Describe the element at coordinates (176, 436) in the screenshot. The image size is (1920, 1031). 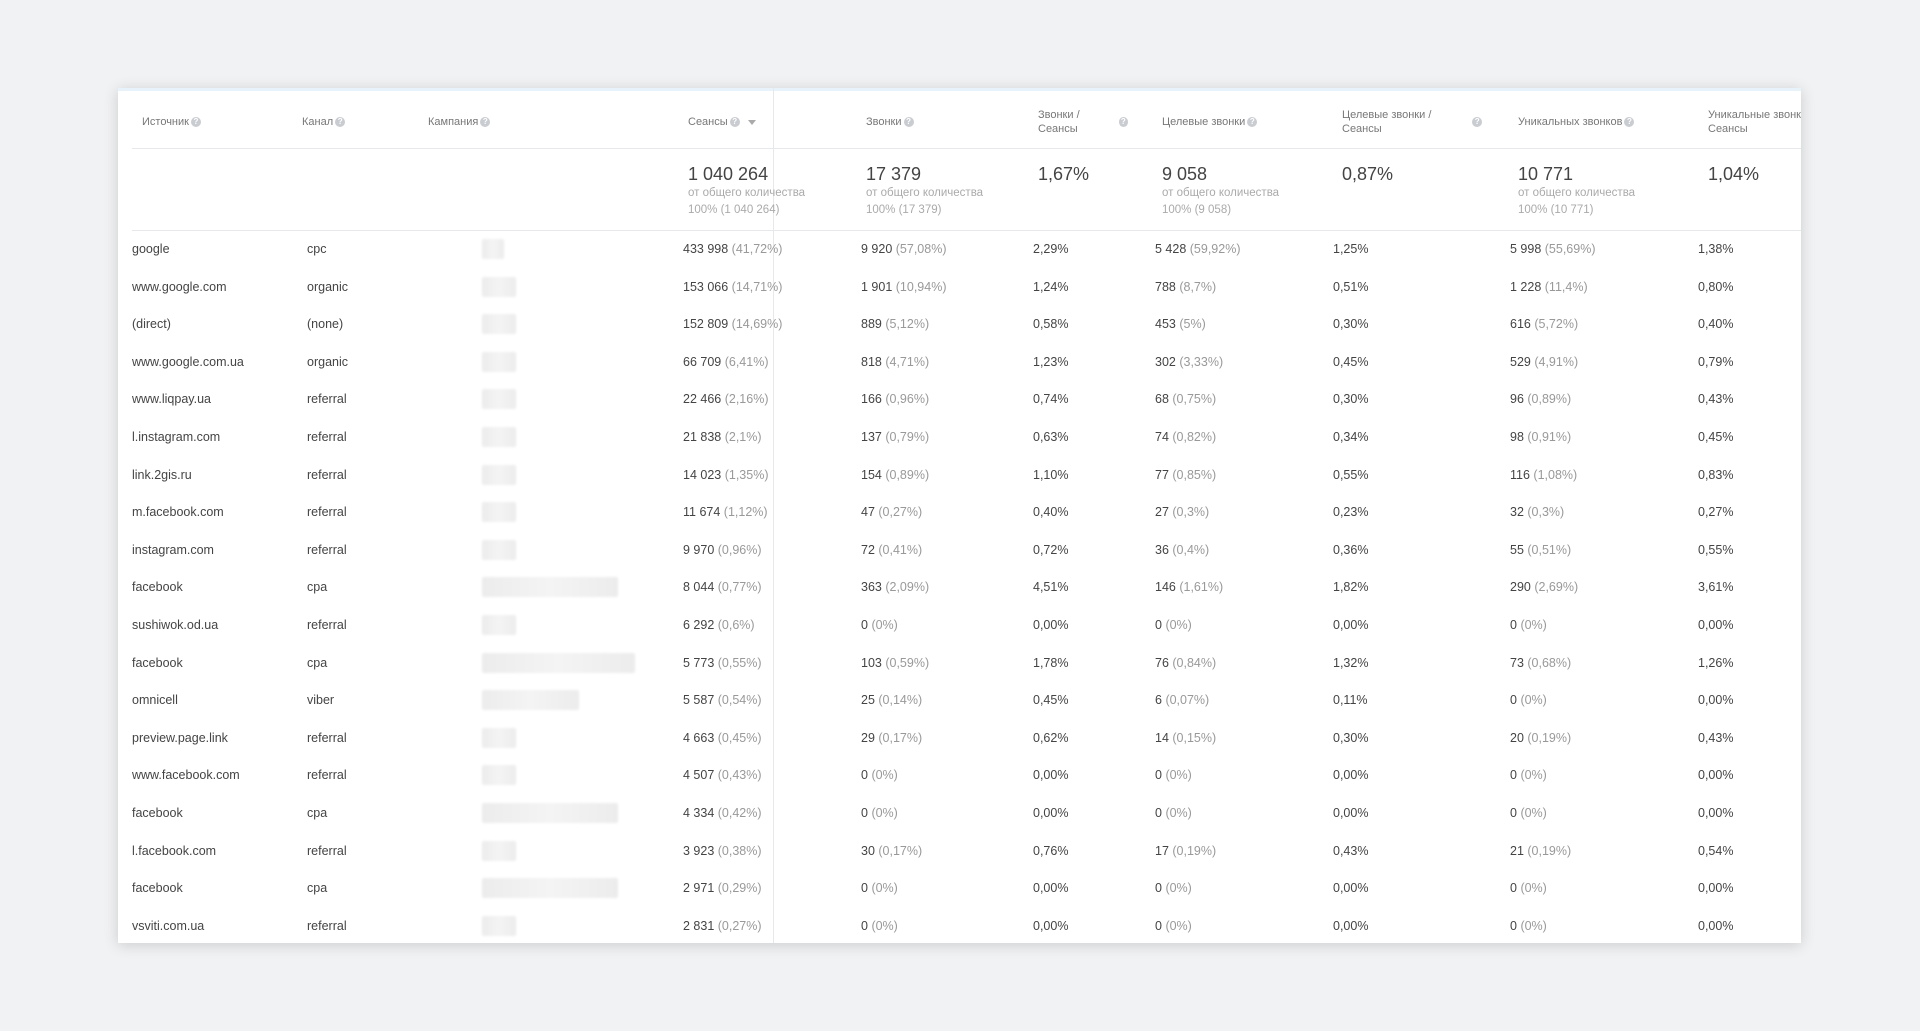
I see `cell-value: l.instagram.com` at that location.